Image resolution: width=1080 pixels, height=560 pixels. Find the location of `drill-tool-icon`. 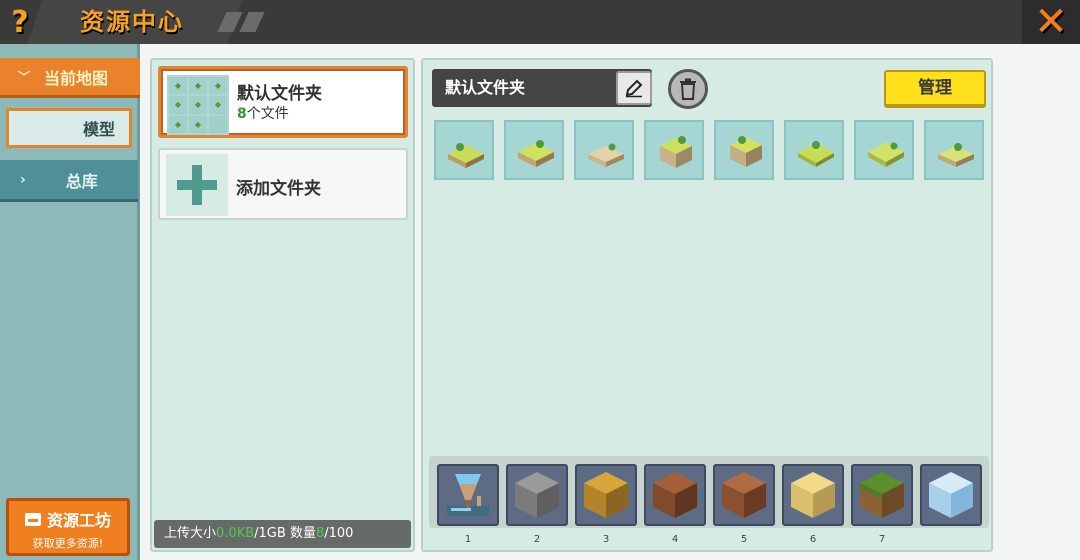

drill-tool-icon is located at coordinates (468, 495).